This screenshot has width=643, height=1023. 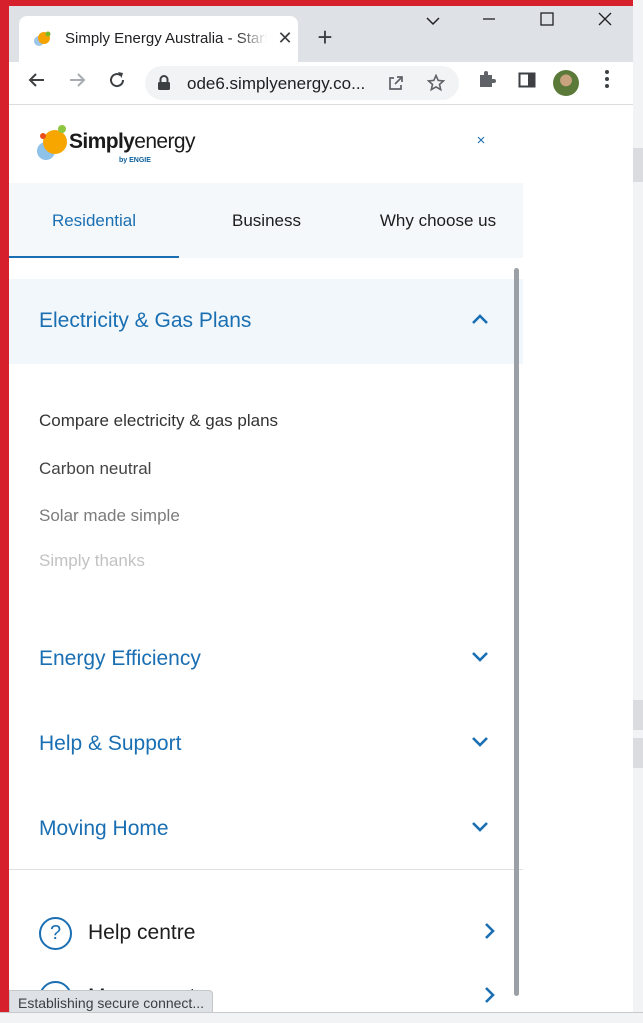 I want to click on tab-business: Business, so click(x=266, y=220).